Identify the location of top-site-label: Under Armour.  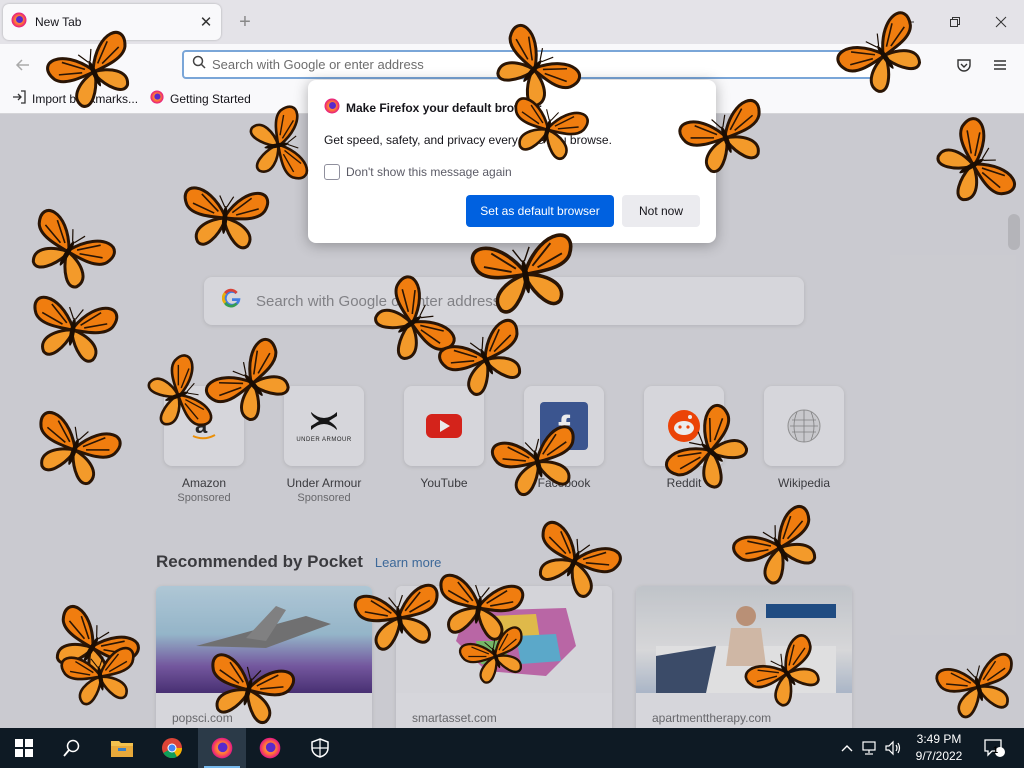
(324, 483).